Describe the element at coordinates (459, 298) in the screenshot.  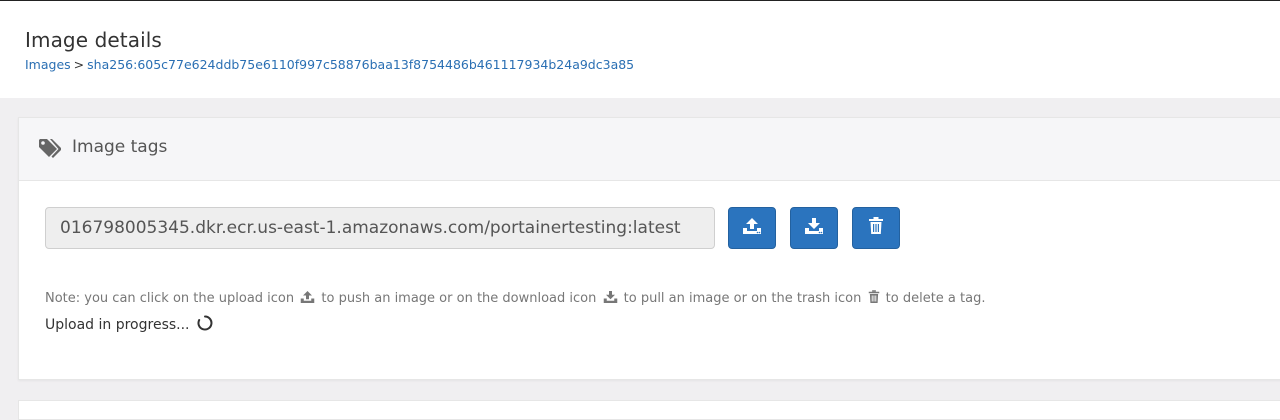
I see `note-part-2: to push an image or on the download icon` at that location.